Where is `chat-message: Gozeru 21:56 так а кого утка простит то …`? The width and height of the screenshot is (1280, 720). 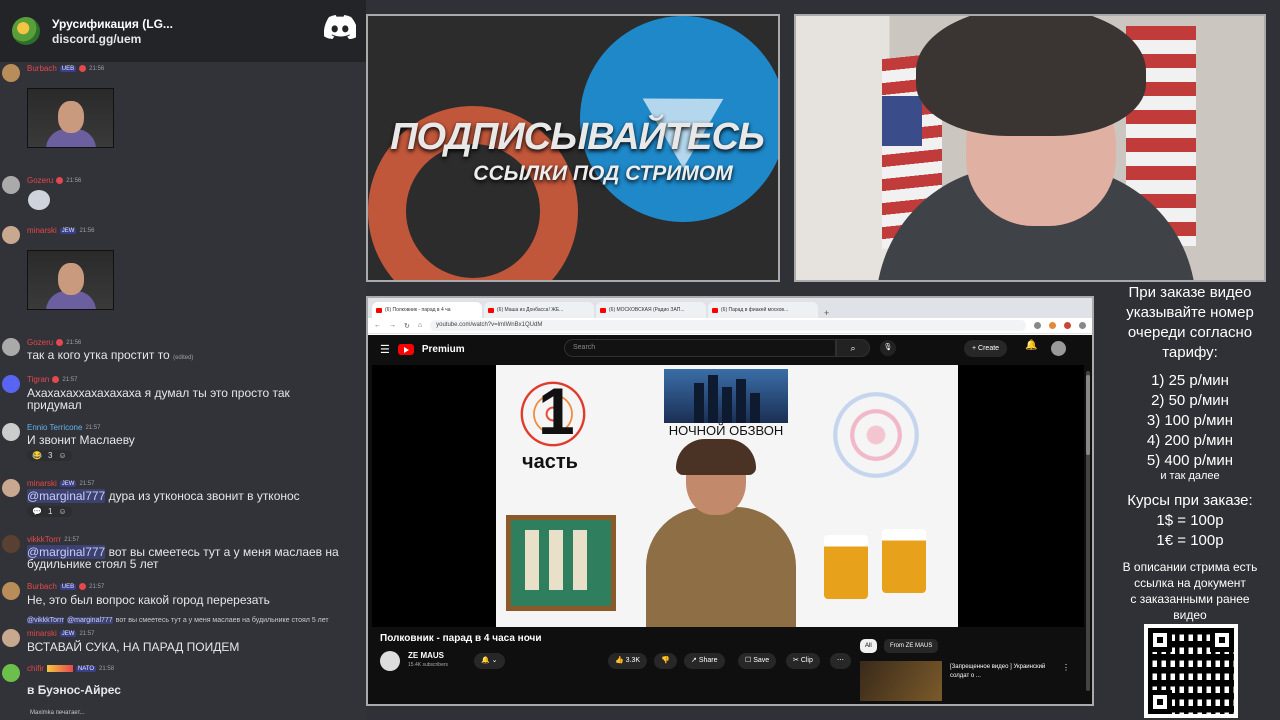
chat-message: Gozeru 21:56 так а кого утка простит то … is located at coordinates (183, 349).